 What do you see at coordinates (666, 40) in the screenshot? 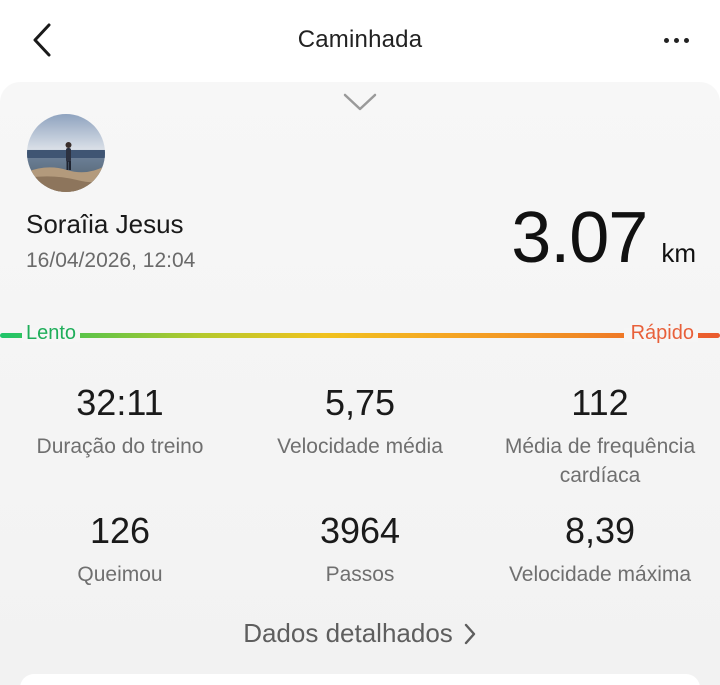
I see `more-horizontal-icon` at bounding box center [666, 40].